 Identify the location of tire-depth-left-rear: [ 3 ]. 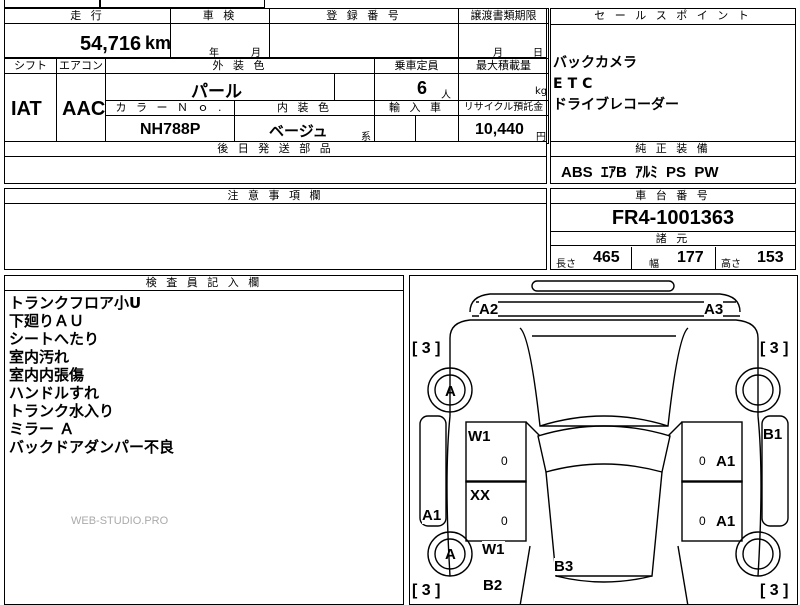
(426, 590).